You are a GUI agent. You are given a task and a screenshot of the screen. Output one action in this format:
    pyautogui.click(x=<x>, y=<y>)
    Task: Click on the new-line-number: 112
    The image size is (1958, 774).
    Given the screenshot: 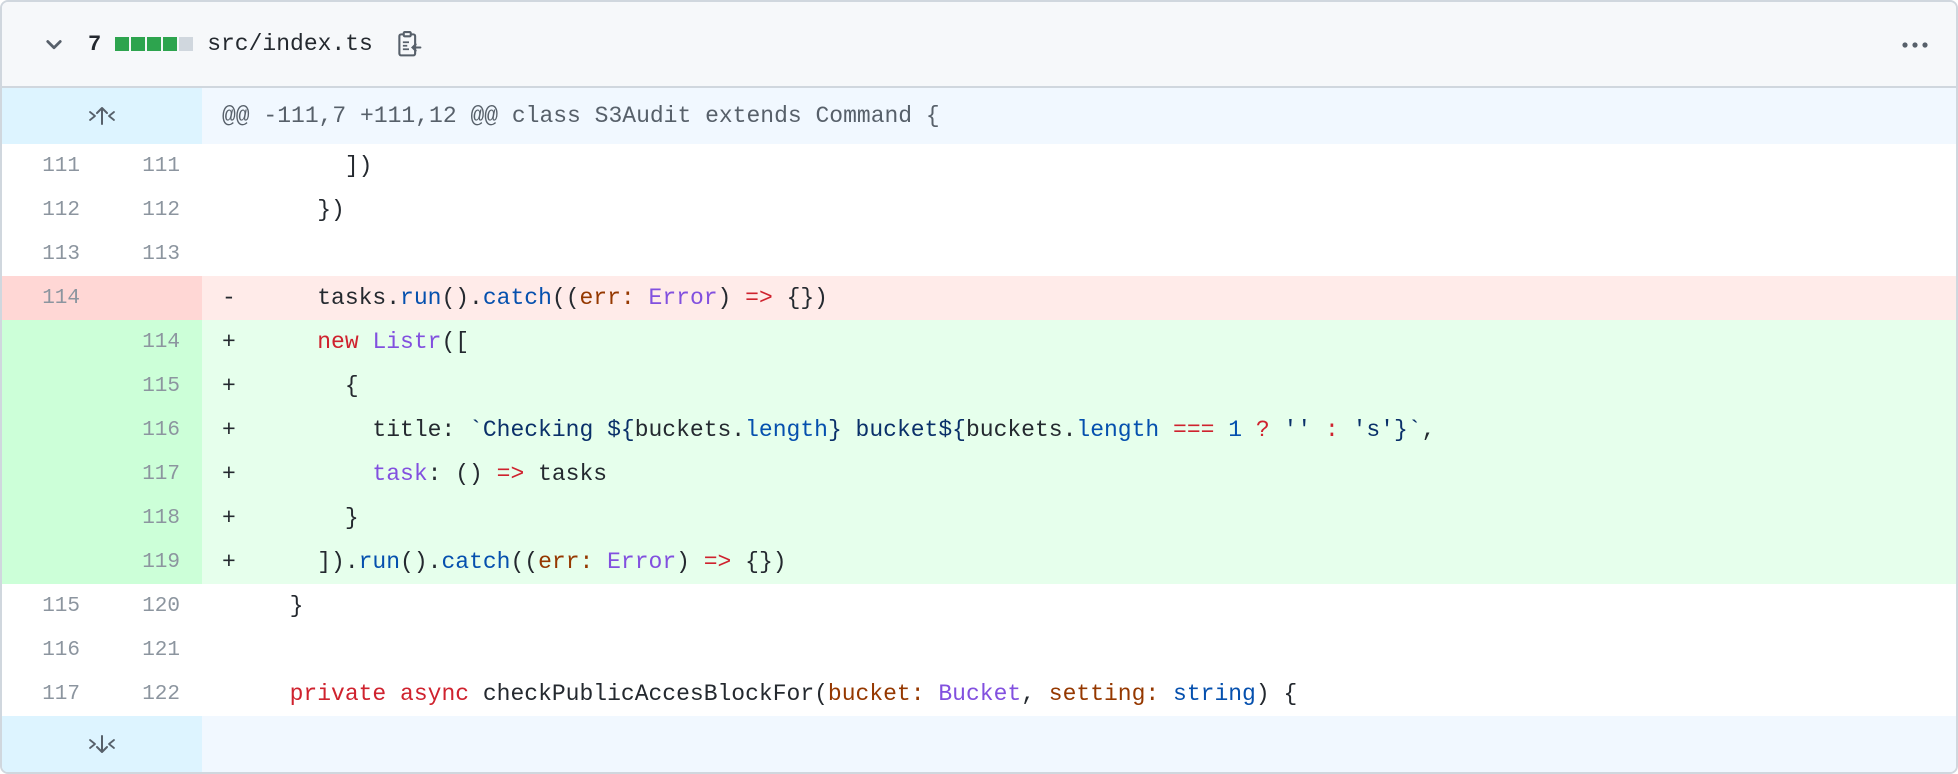 What is the action you would take?
    pyautogui.click(x=152, y=210)
    